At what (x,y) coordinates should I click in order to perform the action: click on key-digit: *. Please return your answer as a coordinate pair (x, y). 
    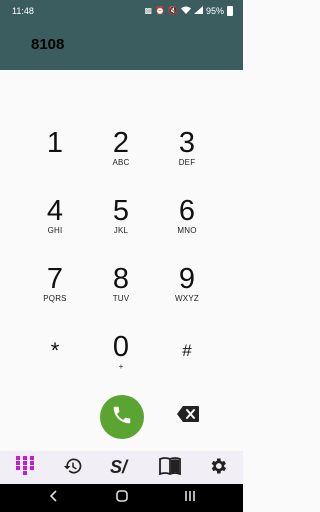
    Looking at the image, I should click on (55, 350).